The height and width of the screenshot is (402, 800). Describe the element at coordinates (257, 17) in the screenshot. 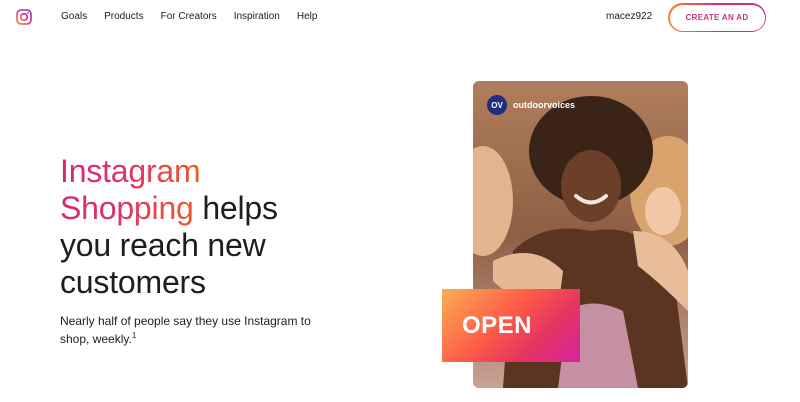

I see `nav-link-inspiration: Inspiration` at that location.